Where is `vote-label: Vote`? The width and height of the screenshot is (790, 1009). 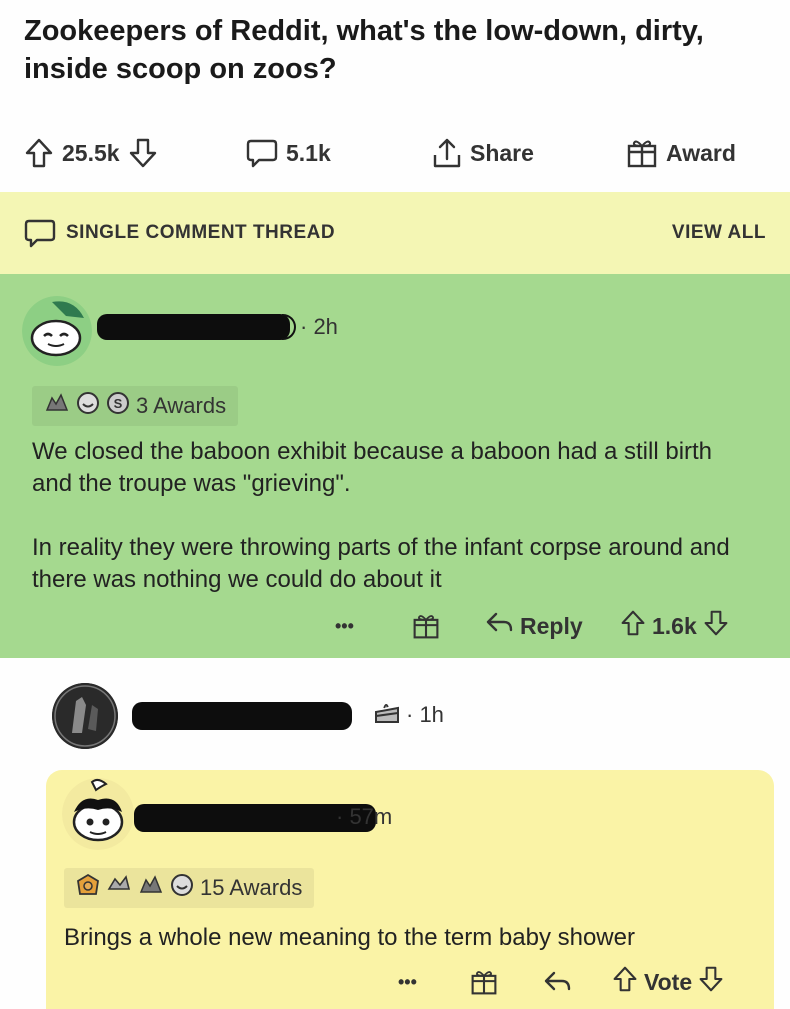
vote-label: Vote is located at coordinates (668, 981).